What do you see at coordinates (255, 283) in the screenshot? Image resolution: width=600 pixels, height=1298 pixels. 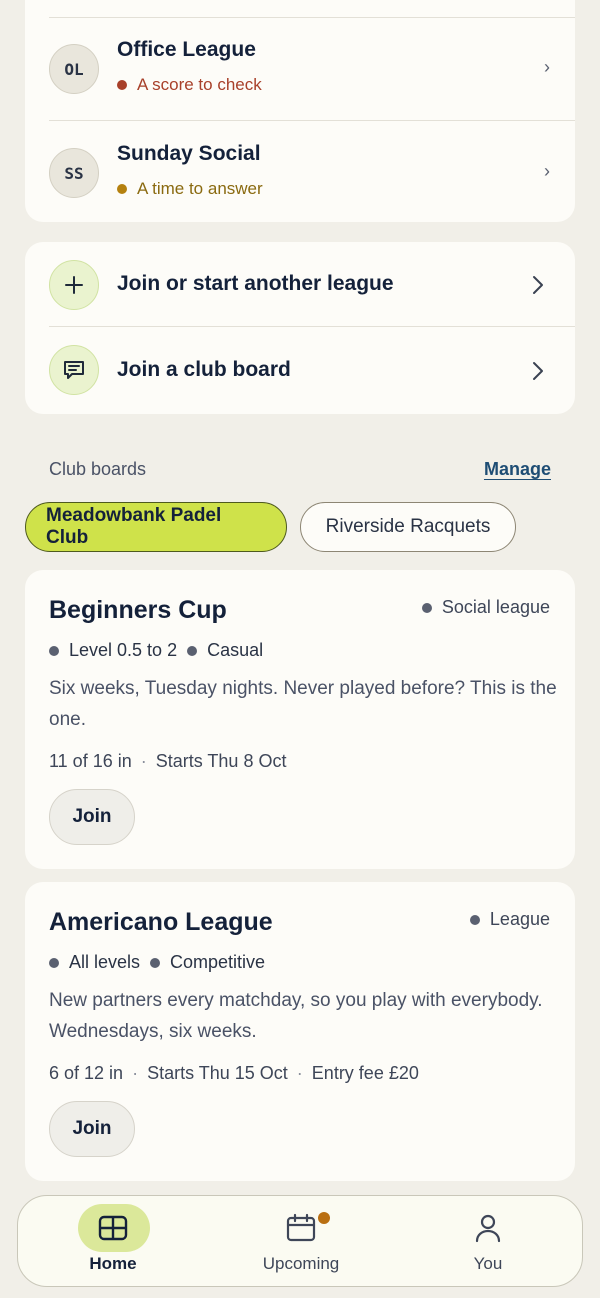 I see `action-label: Join or start another league` at bounding box center [255, 283].